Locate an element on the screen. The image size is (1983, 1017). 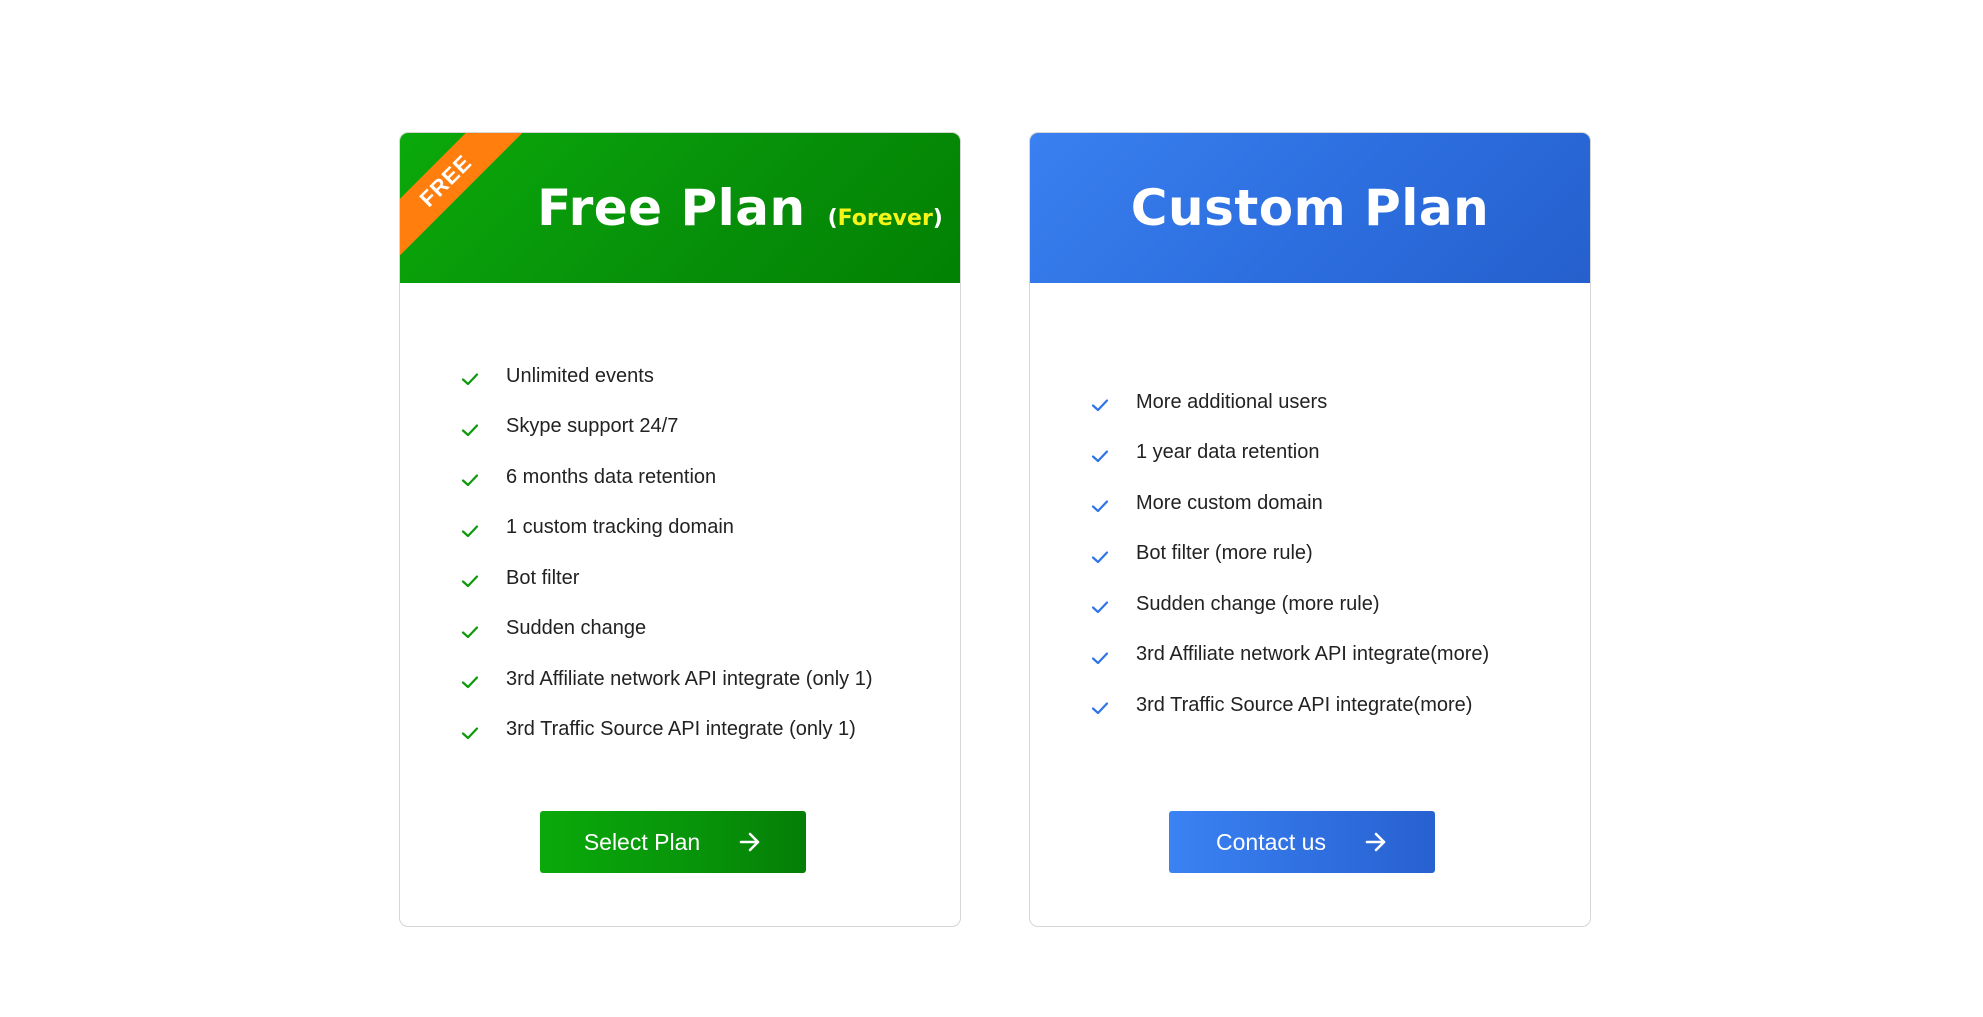
contact-us-label: Contact us is located at coordinates (1271, 841).